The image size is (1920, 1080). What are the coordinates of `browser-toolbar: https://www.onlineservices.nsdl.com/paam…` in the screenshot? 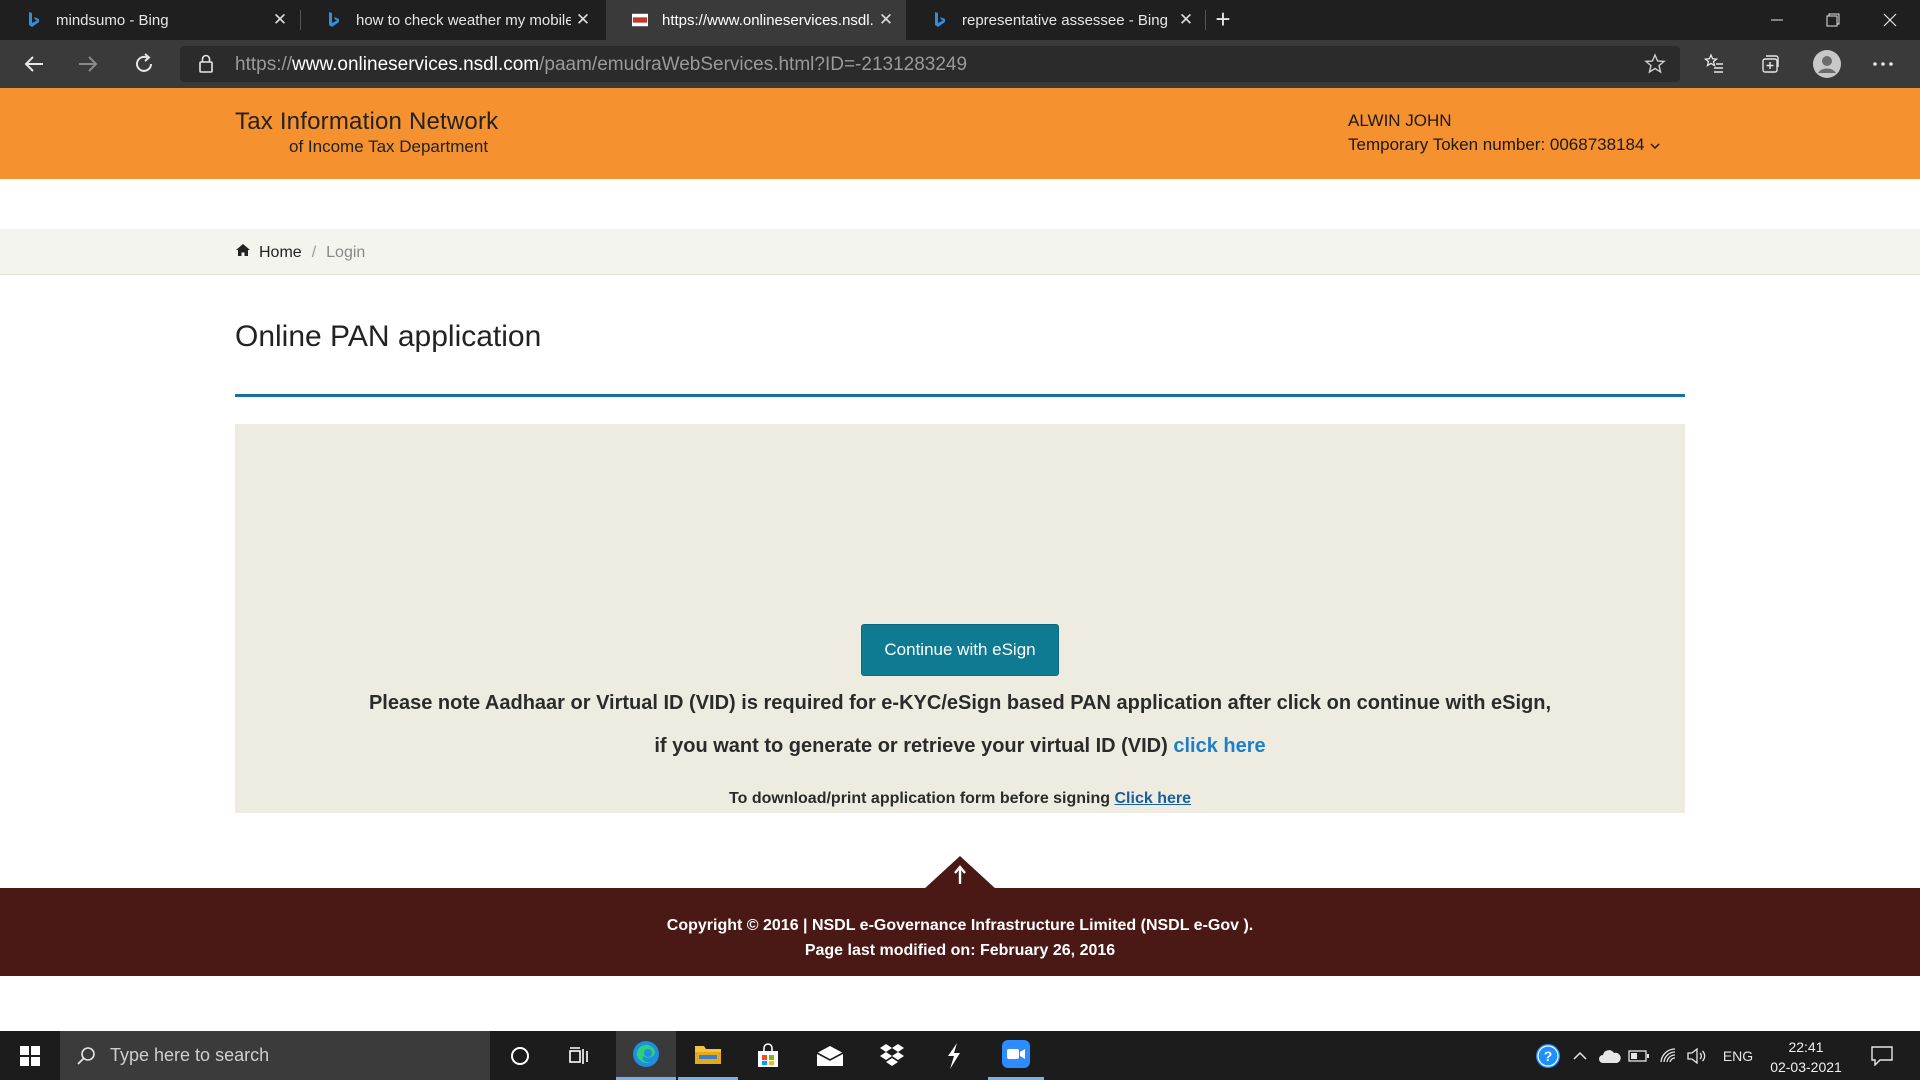 It's located at (960, 64).